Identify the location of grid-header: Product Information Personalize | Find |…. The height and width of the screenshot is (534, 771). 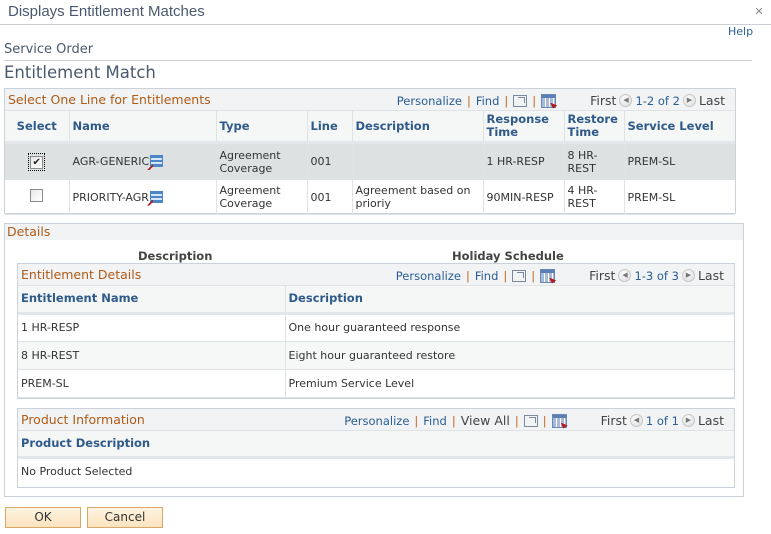
(376, 420).